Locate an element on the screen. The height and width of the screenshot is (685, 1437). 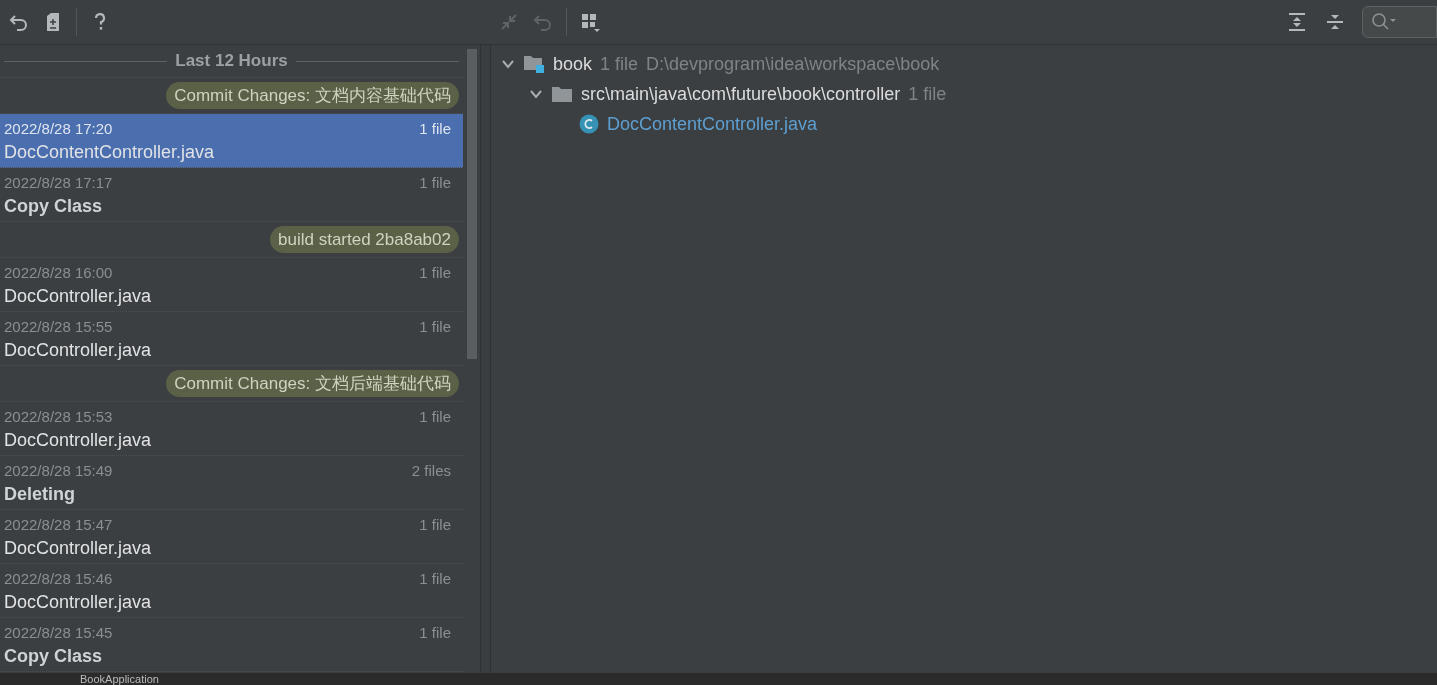
history-entry: 2022/8/28 15:47 1 file DocController.java is located at coordinates (231, 537).